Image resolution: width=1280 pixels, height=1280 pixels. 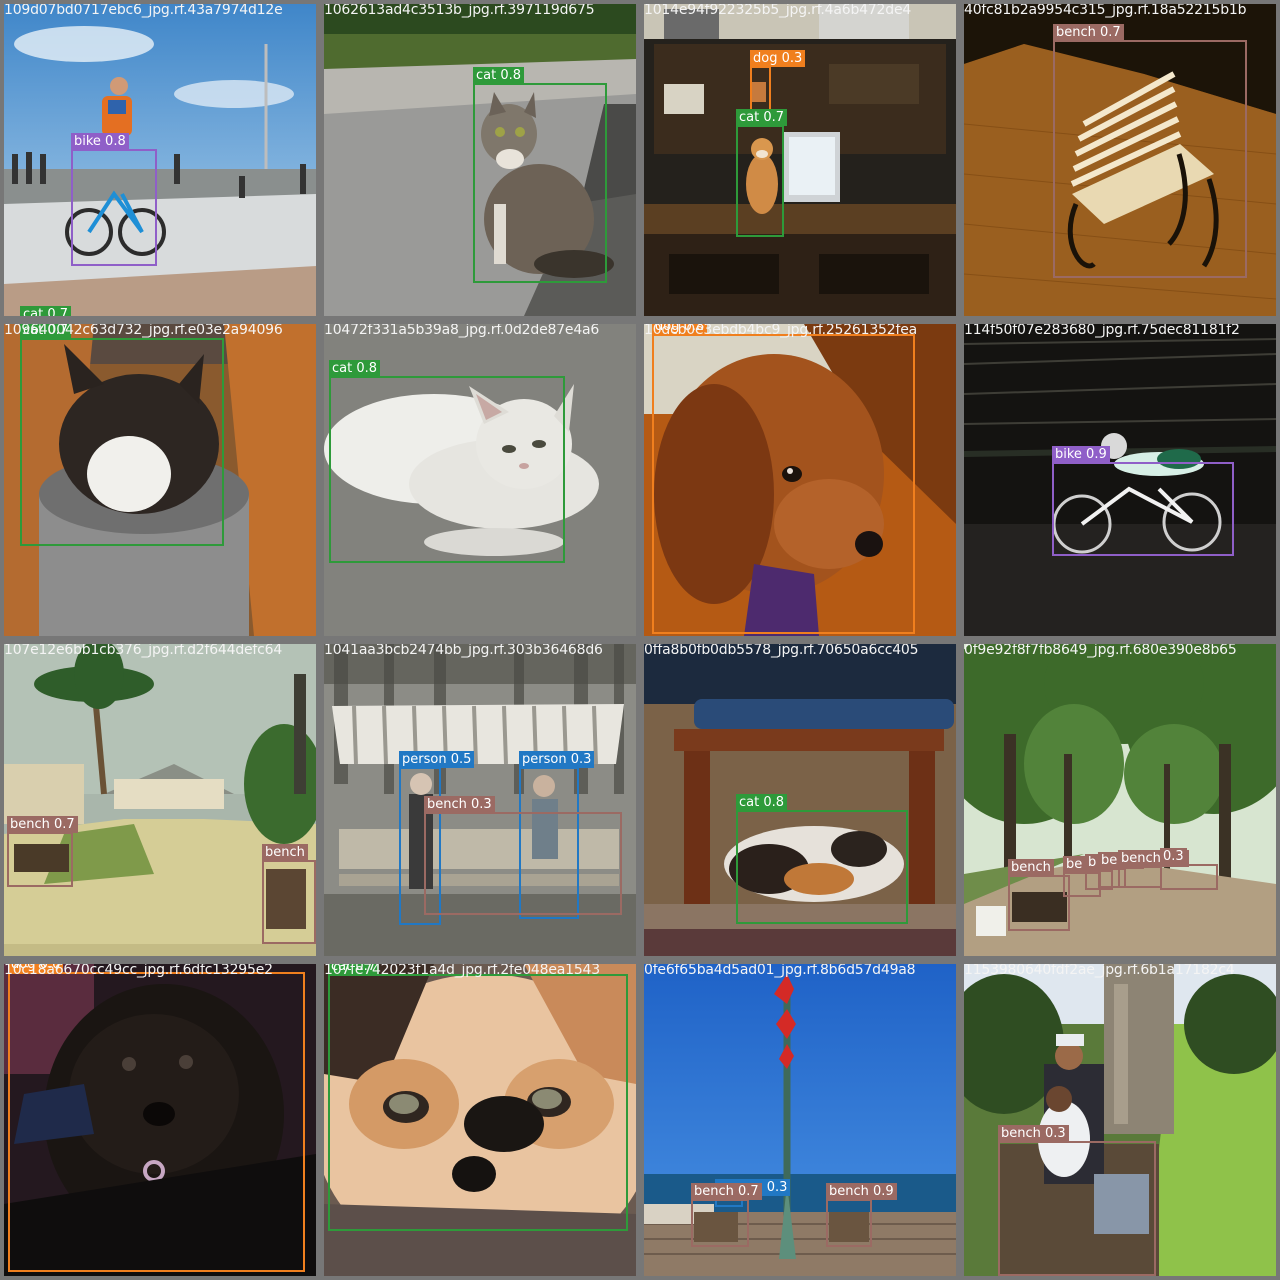 What do you see at coordinates (778, 80) in the screenshot?
I see `bounding-box-dog: dog 0.3` at bounding box center [778, 80].